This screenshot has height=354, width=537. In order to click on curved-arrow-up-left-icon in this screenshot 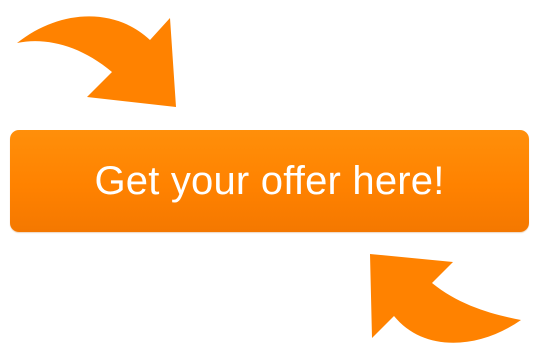, I will do `click(445, 298)`.